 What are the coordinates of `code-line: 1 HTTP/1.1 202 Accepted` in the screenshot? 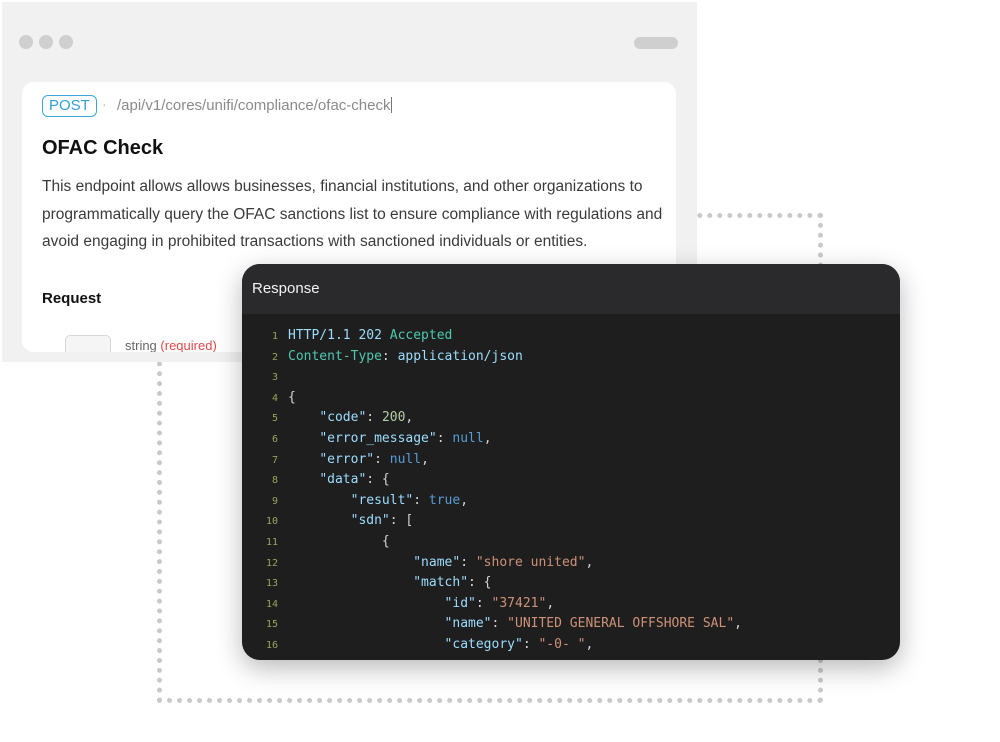 It's located at (571, 336).